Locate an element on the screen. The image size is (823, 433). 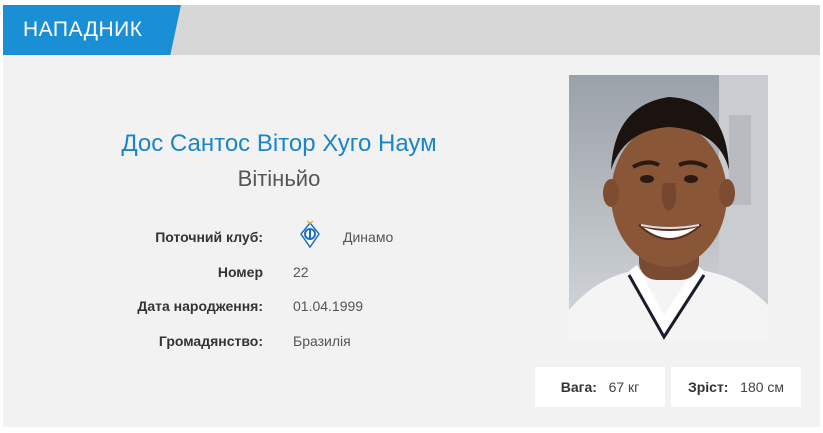
number-label: Номер is located at coordinates (240, 272).